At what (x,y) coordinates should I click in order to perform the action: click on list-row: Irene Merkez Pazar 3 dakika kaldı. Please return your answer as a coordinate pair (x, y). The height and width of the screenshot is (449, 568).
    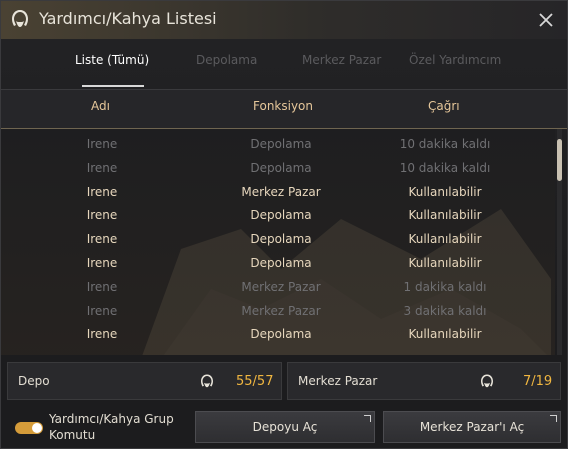
    Looking at the image, I should click on (278, 312).